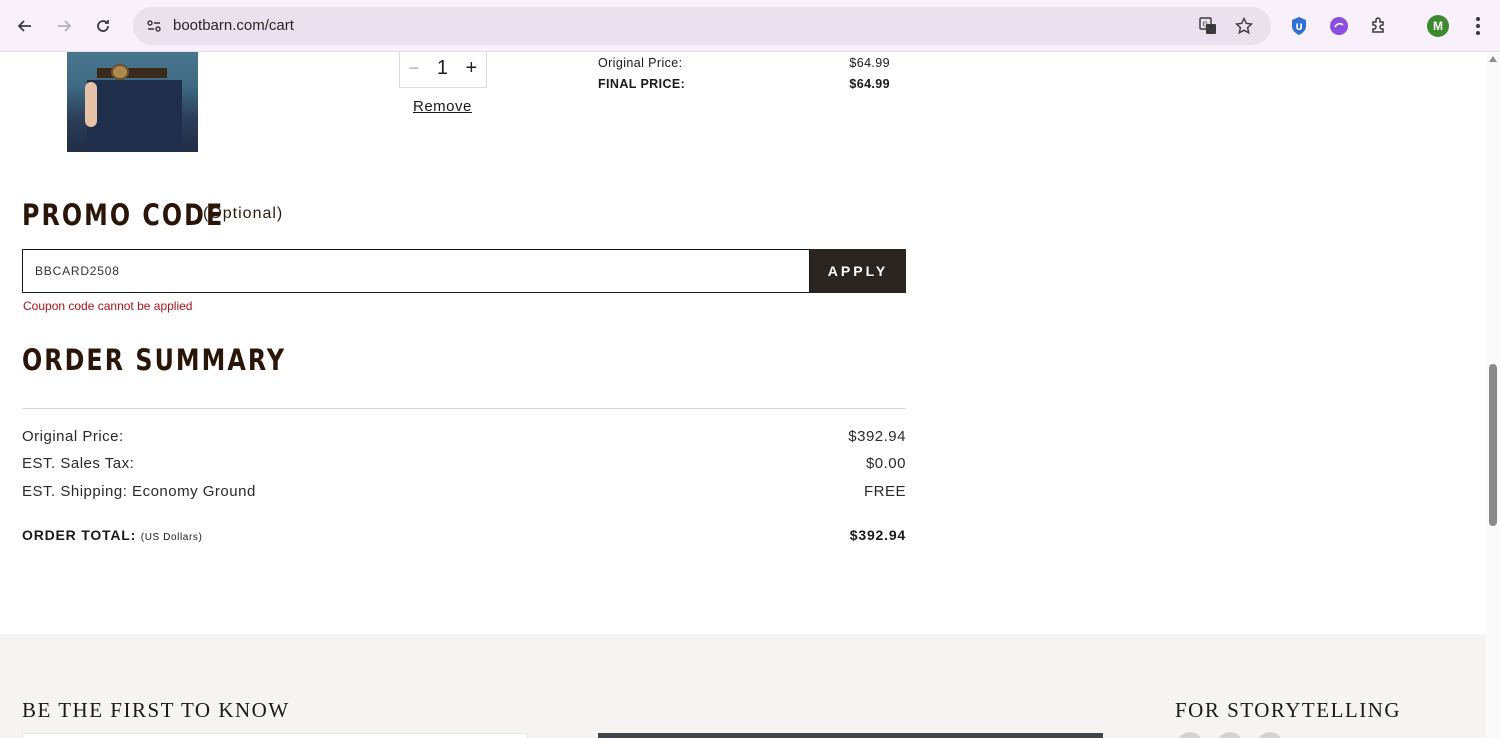 This screenshot has width=1500, height=738. I want to click on newsletter-signup-button, so click(850, 735).